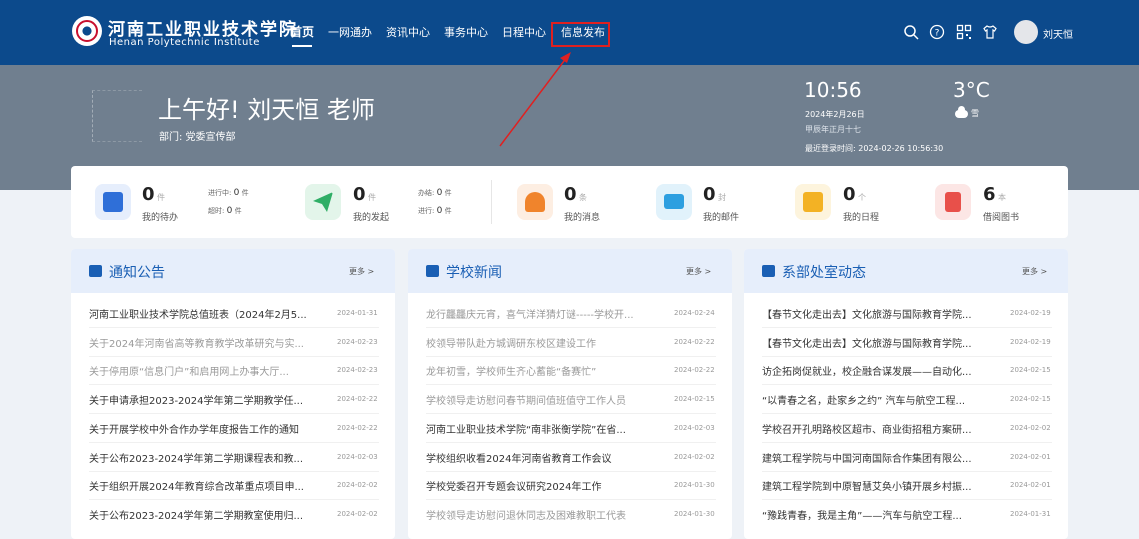 The height and width of the screenshot is (539, 1139). I want to click on weather-text: 雪, so click(975, 113).